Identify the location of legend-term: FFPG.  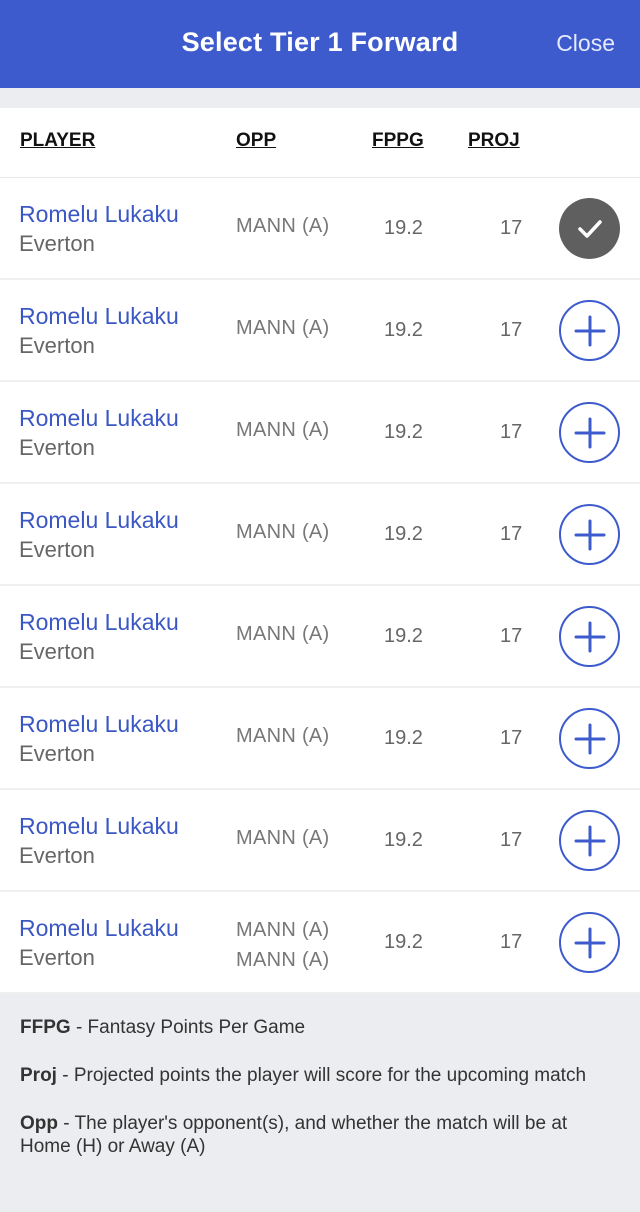
(45, 1027).